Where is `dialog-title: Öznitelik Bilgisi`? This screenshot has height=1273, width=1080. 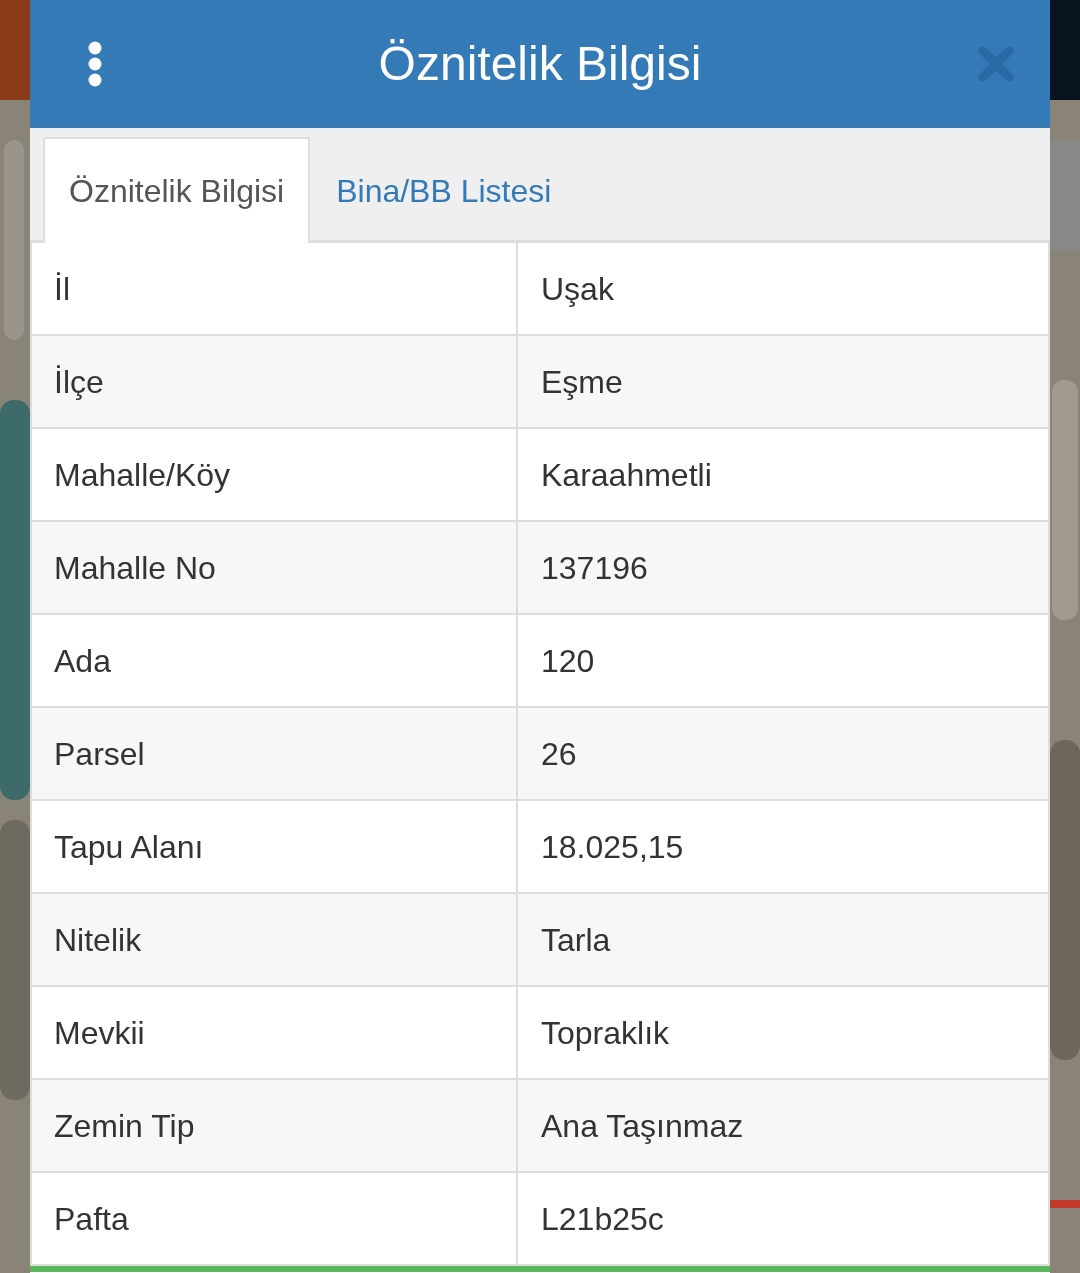
dialog-title: Öznitelik Bilgisi is located at coordinates (540, 64).